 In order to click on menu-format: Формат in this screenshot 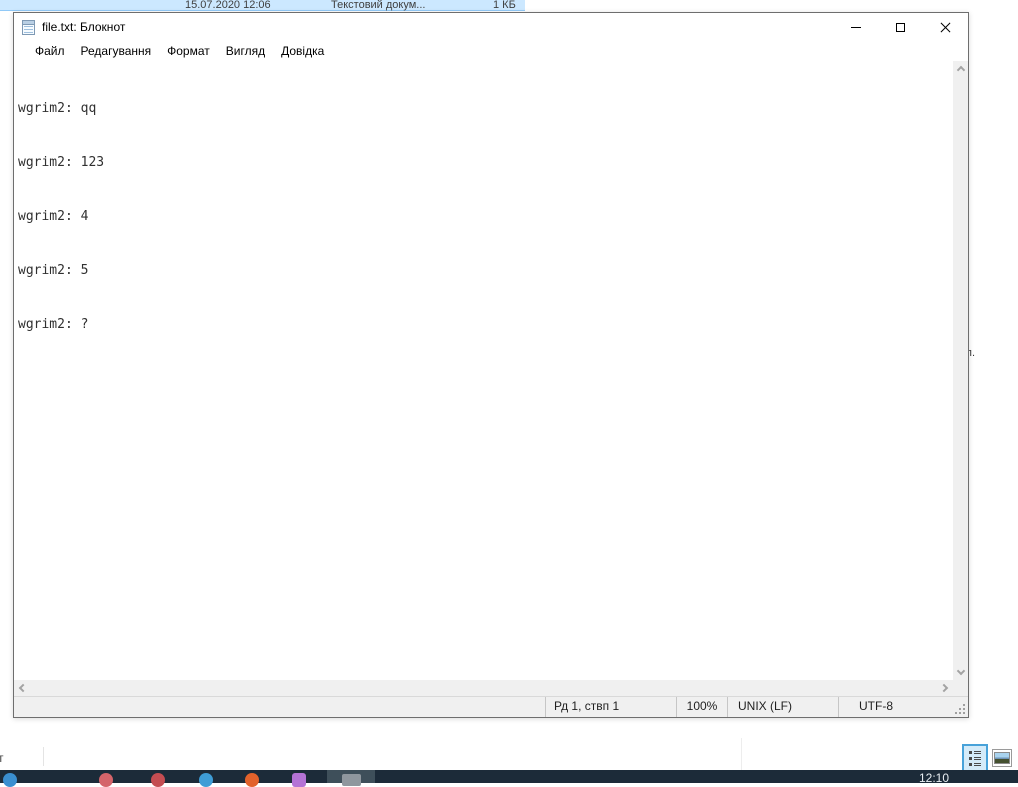, I will do `click(188, 51)`.